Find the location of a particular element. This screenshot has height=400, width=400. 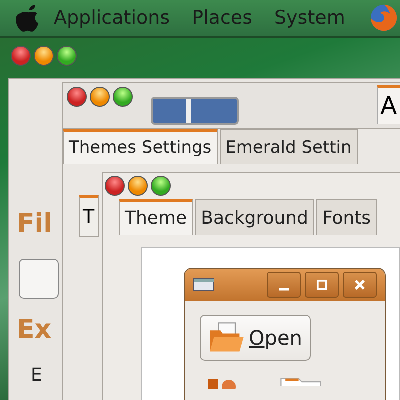

tab: Fonts is located at coordinates (347, 217).